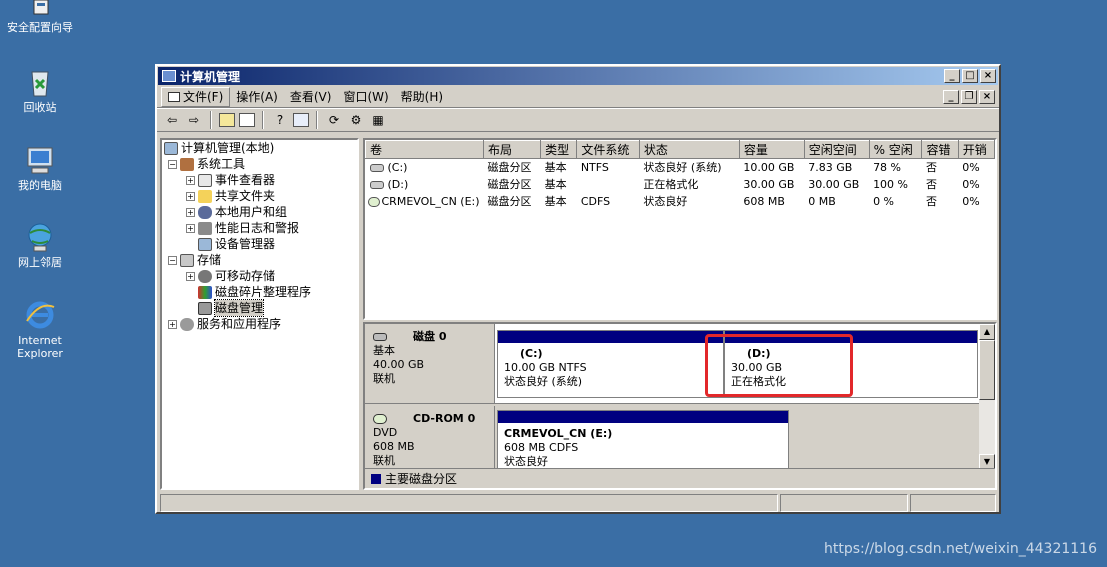  What do you see at coordinates (187, 164) in the screenshot?
I see `tools-icon` at bounding box center [187, 164].